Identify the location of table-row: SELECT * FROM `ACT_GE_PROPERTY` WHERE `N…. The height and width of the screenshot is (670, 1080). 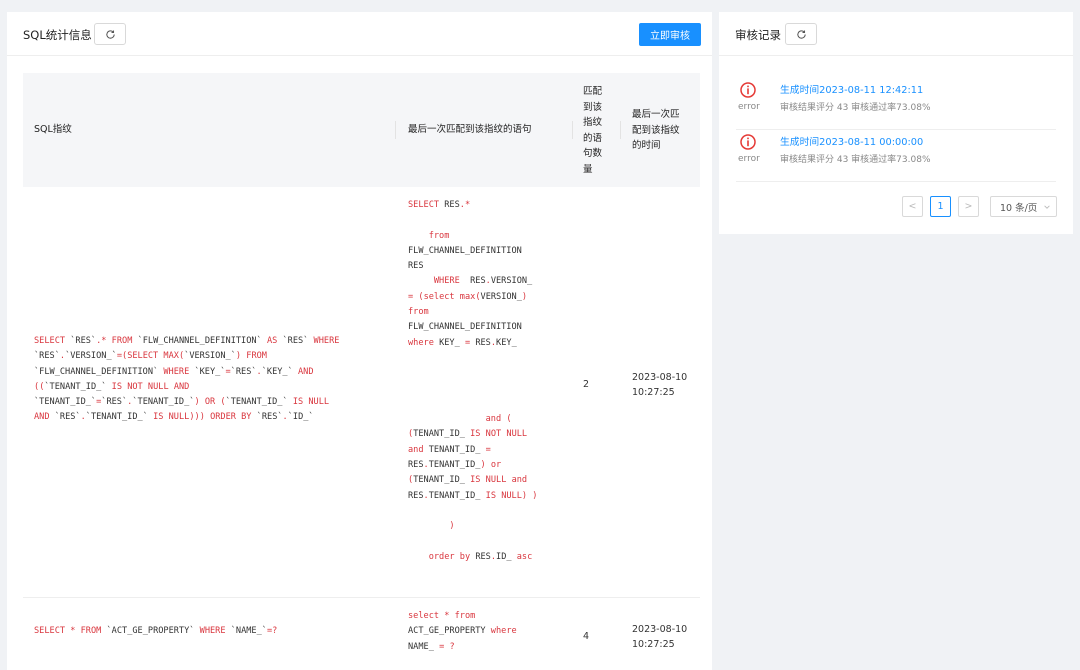
(361, 634).